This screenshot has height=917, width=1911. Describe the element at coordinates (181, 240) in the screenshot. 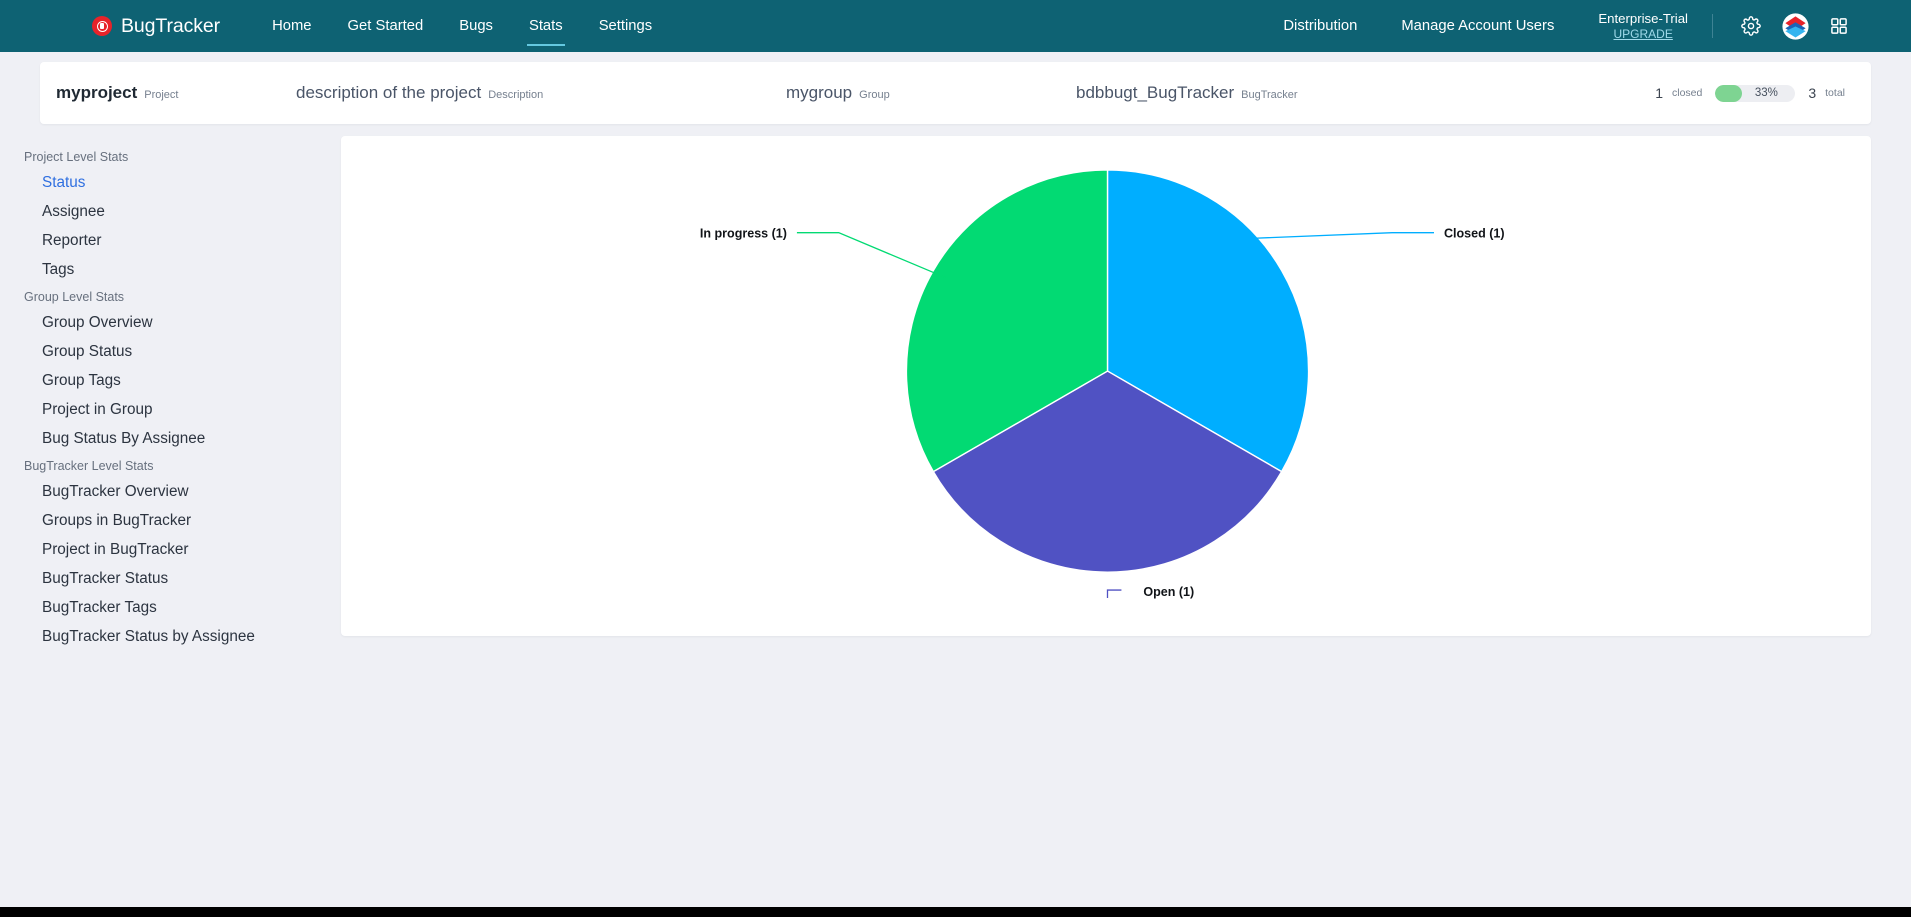

I see `sidebar-item-reporter: Reporter` at that location.